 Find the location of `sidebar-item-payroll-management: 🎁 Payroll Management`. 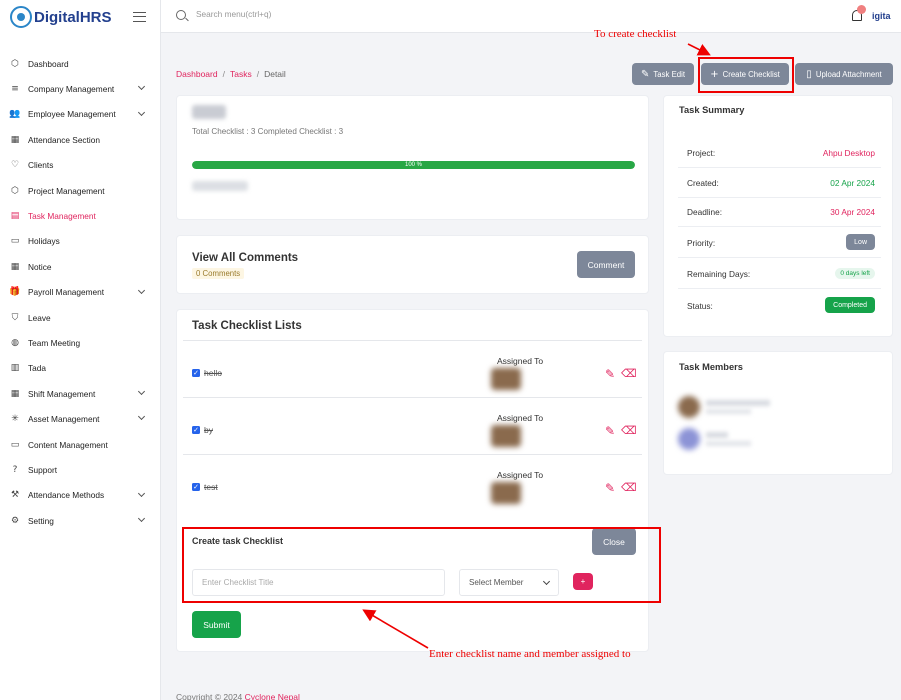

sidebar-item-payroll-management: 🎁 Payroll Management is located at coordinates (80, 292).